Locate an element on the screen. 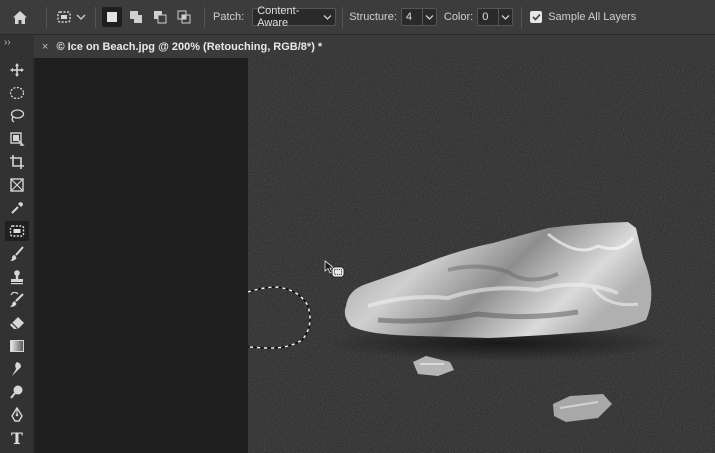  crop-icon is located at coordinates (17, 162).